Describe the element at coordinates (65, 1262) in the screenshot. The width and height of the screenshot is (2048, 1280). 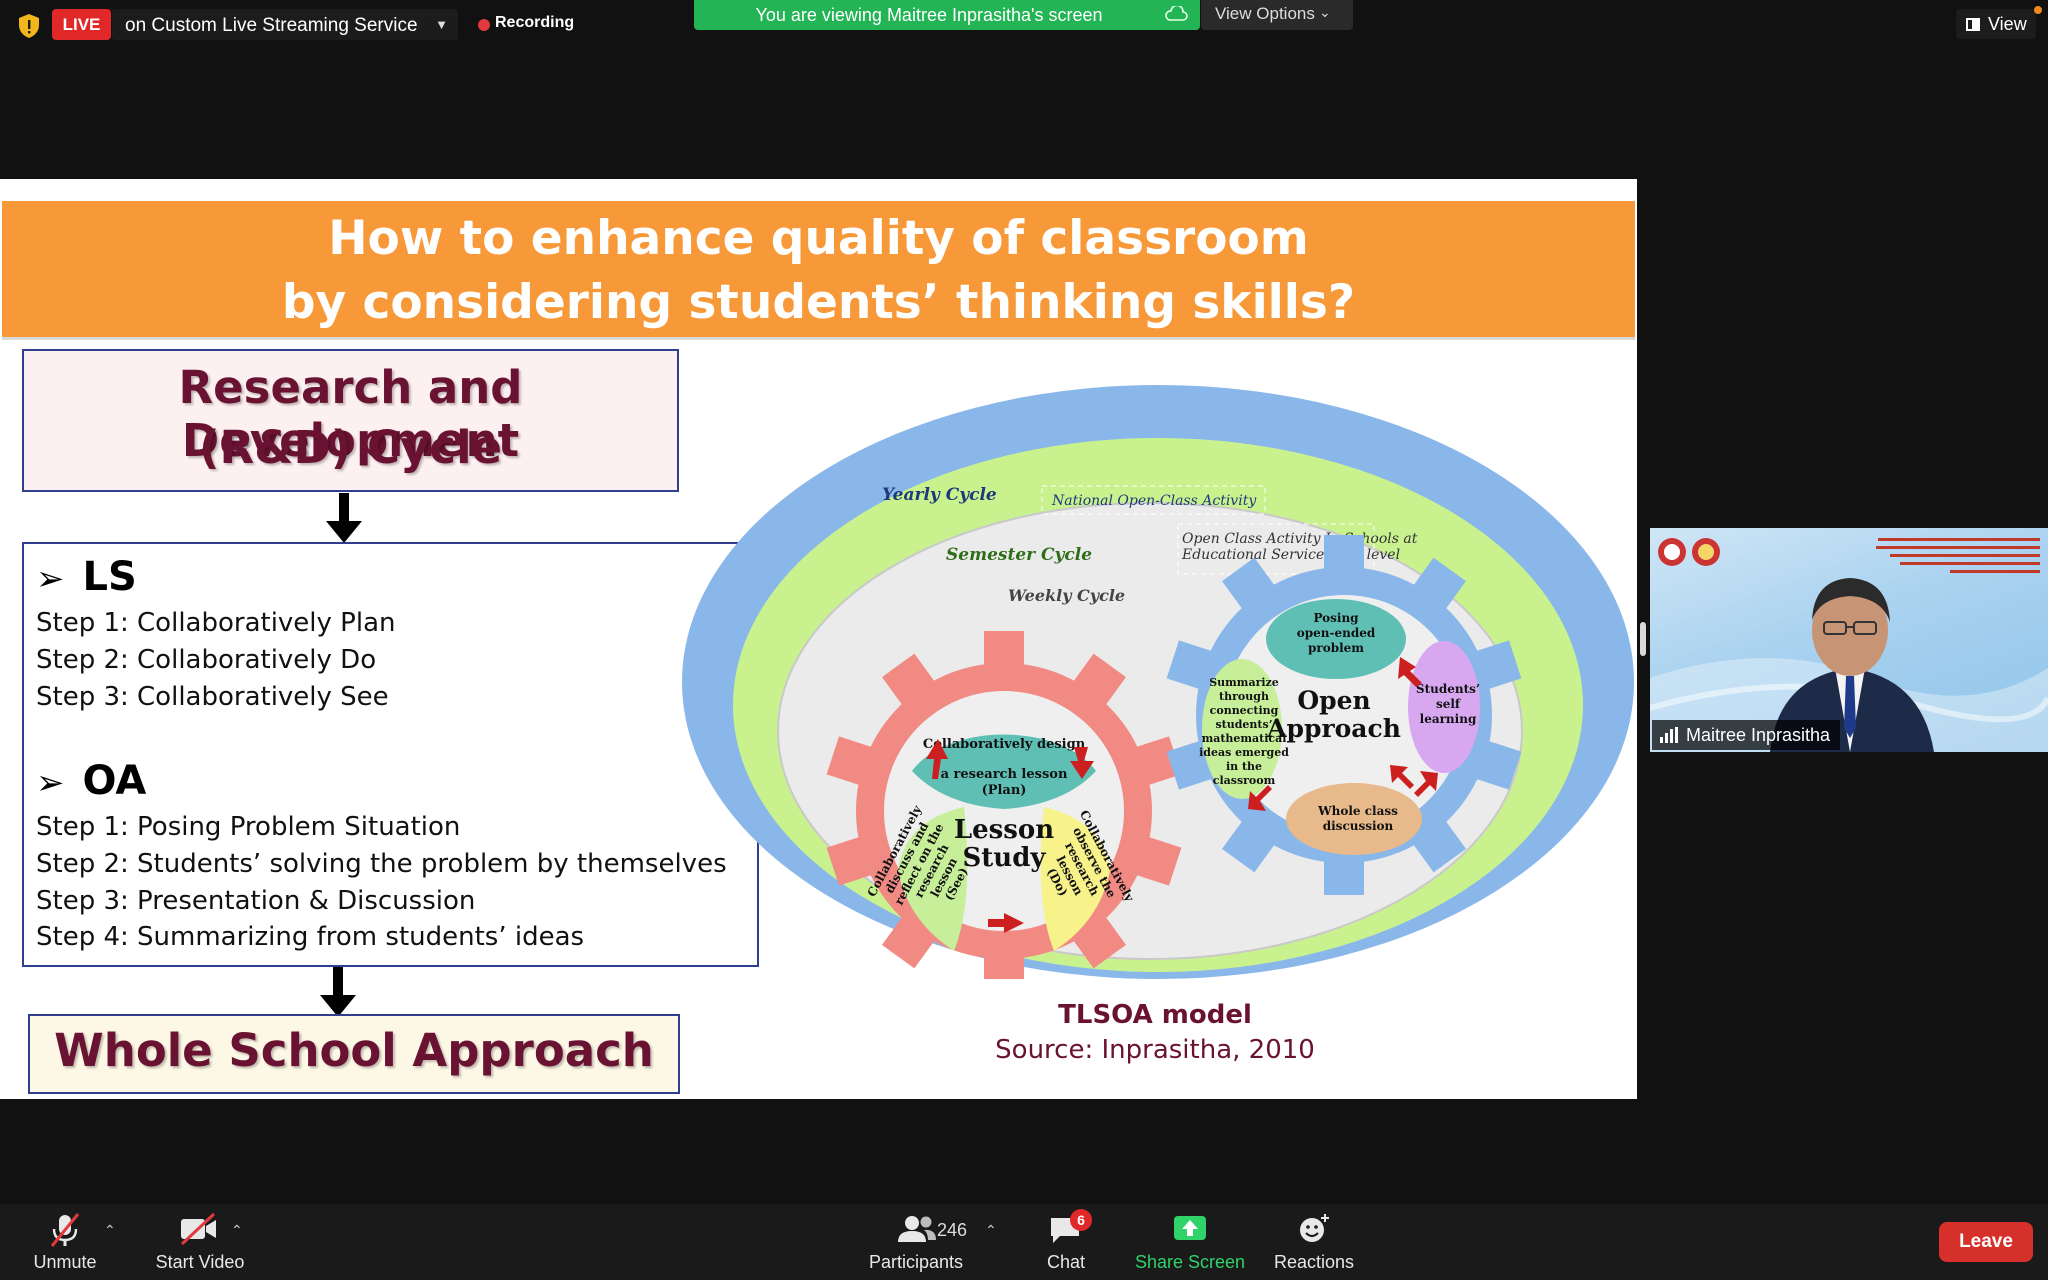
I see `unmute-label: Unmute` at that location.